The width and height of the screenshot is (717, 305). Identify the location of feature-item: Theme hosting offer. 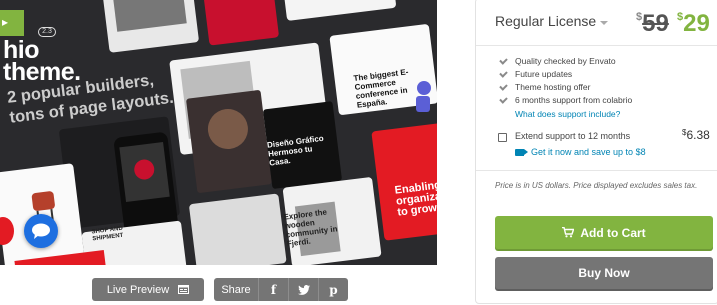
(565, 87).